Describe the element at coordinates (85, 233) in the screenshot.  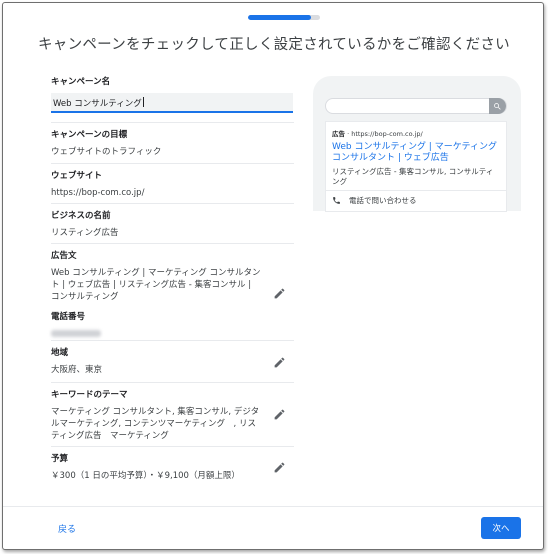
I see `business-name-value: リスティング広告` at that location.